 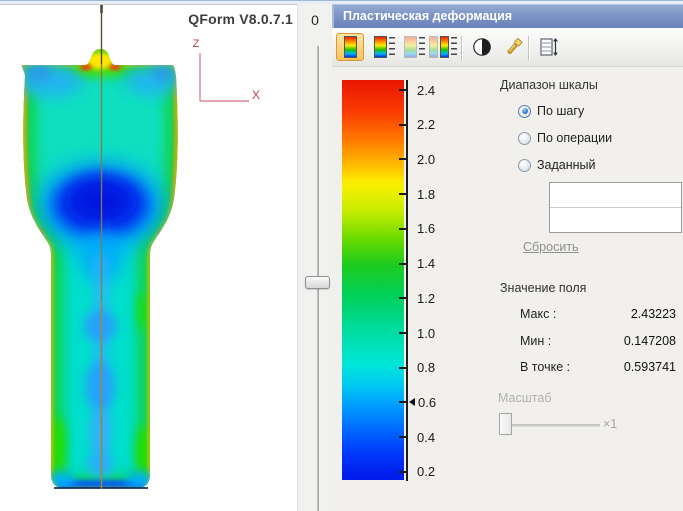 I want to click on colorbar-tick: 1.4, so click(x=417, y=263).